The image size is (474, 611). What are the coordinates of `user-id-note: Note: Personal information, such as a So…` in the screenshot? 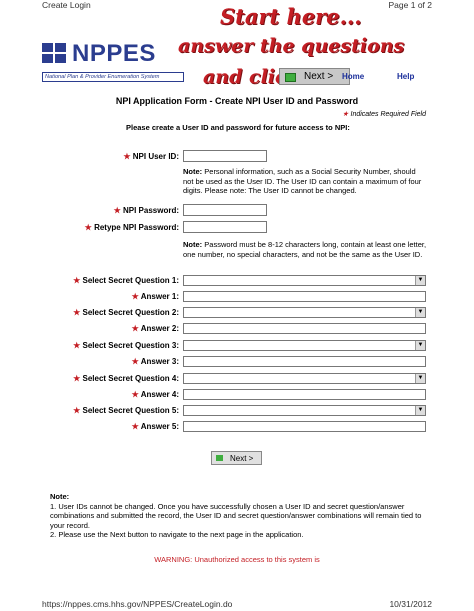 It's located at (302, 181).